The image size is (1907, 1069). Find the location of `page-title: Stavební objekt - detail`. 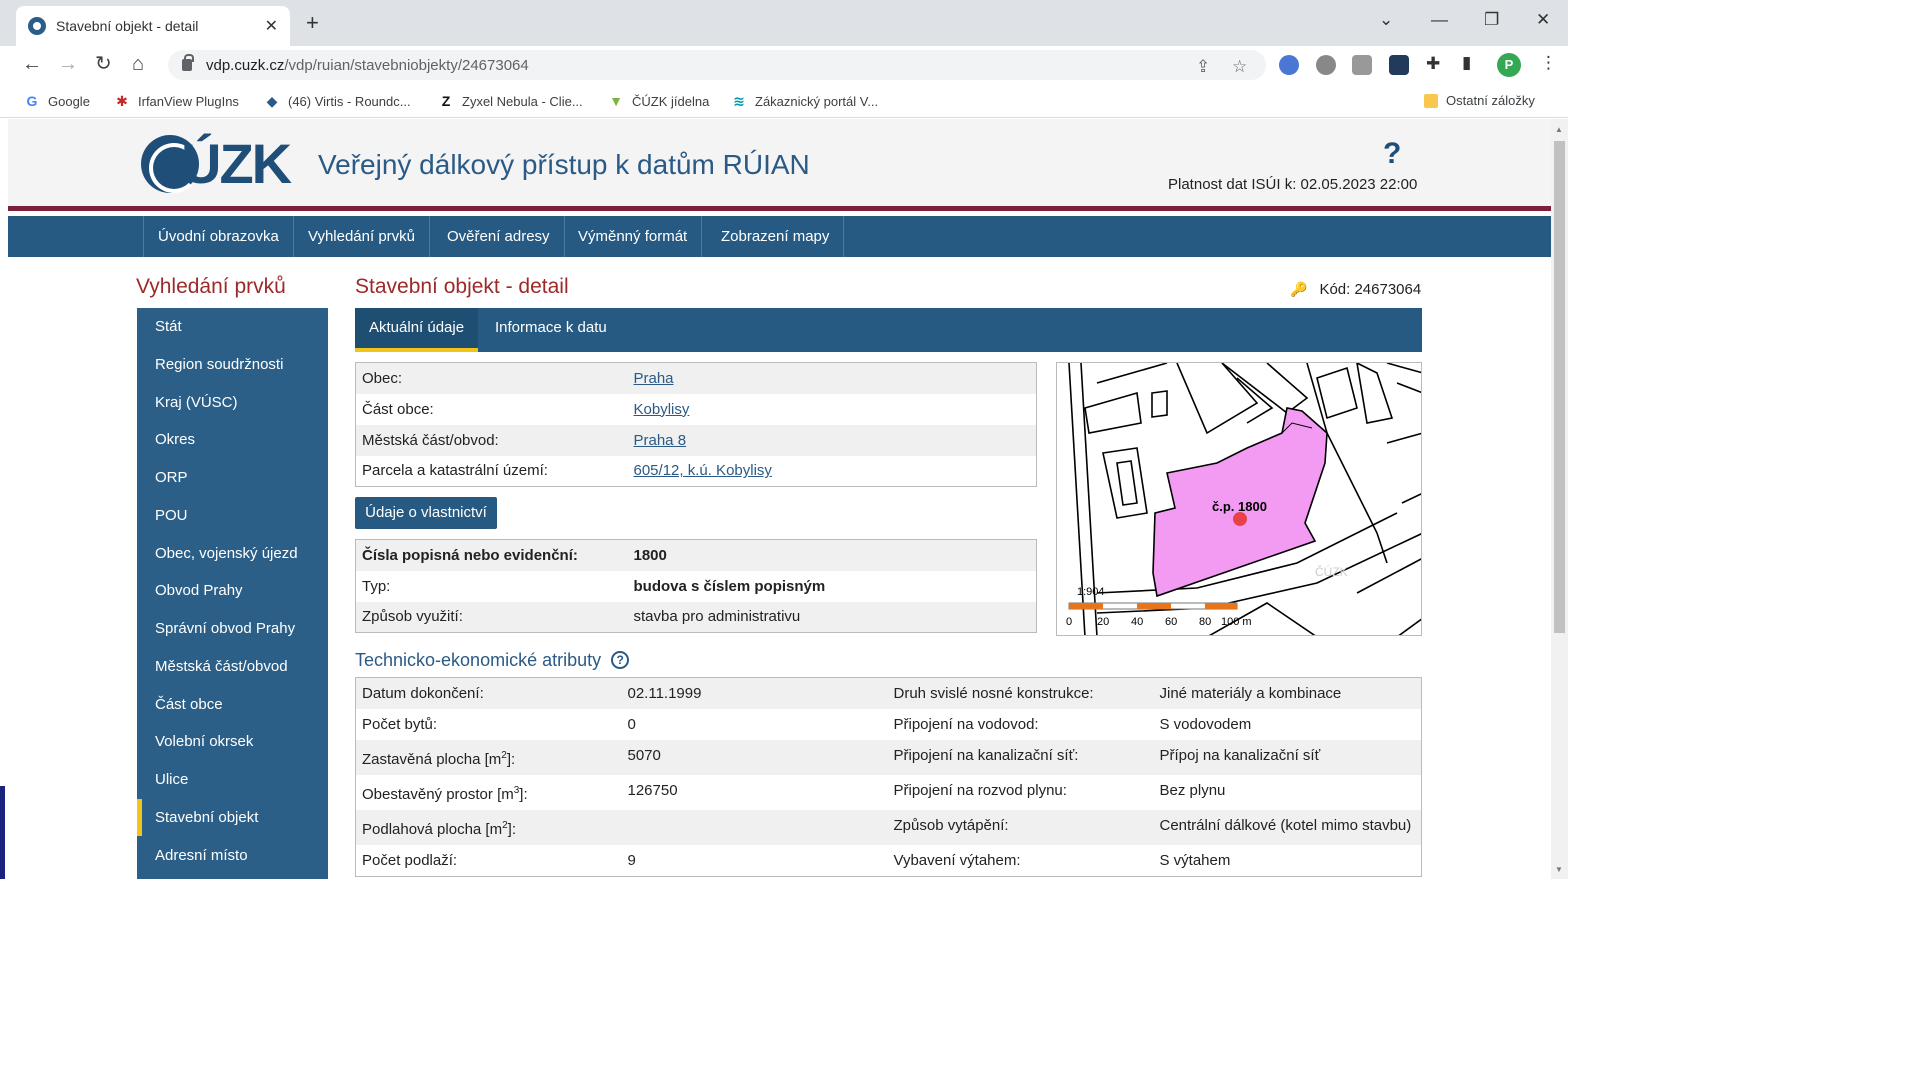

page-title: Stavební objekt - detail is located at coordinates (462, 286).